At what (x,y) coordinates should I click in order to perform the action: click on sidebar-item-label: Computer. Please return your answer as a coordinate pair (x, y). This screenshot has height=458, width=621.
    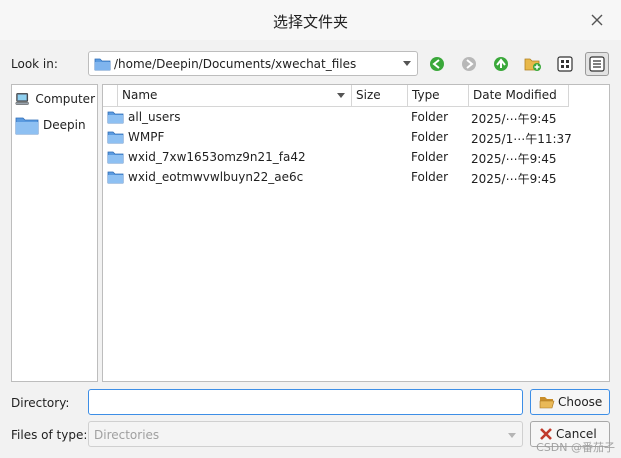
    Looking at the image, I should click on (65, 99).